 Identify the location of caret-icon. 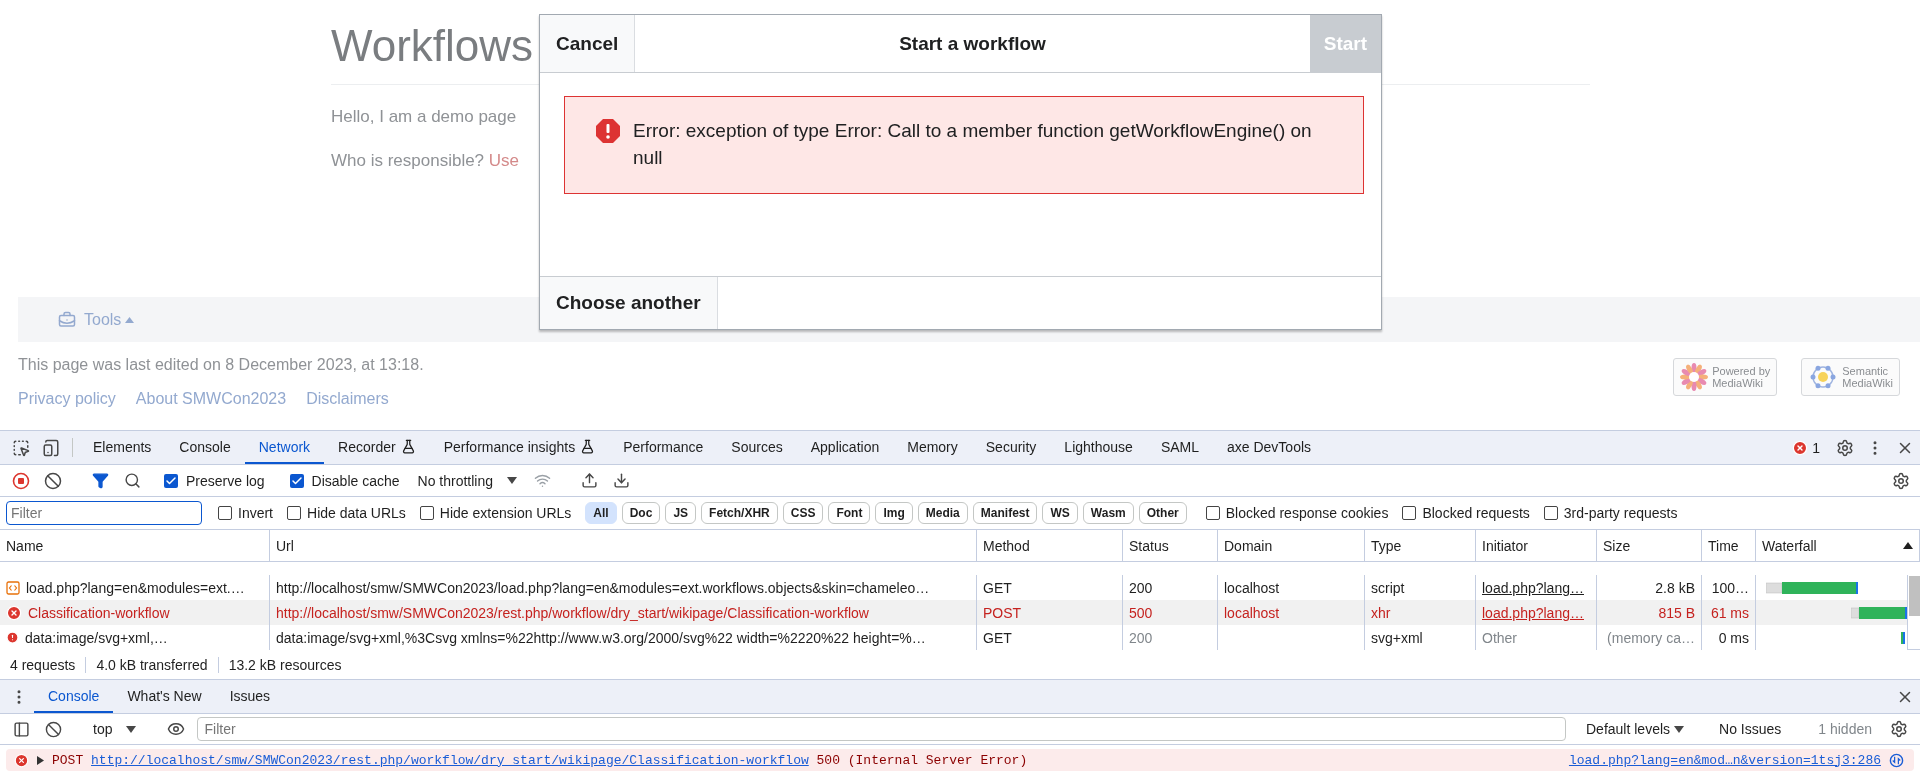
(130, 319).